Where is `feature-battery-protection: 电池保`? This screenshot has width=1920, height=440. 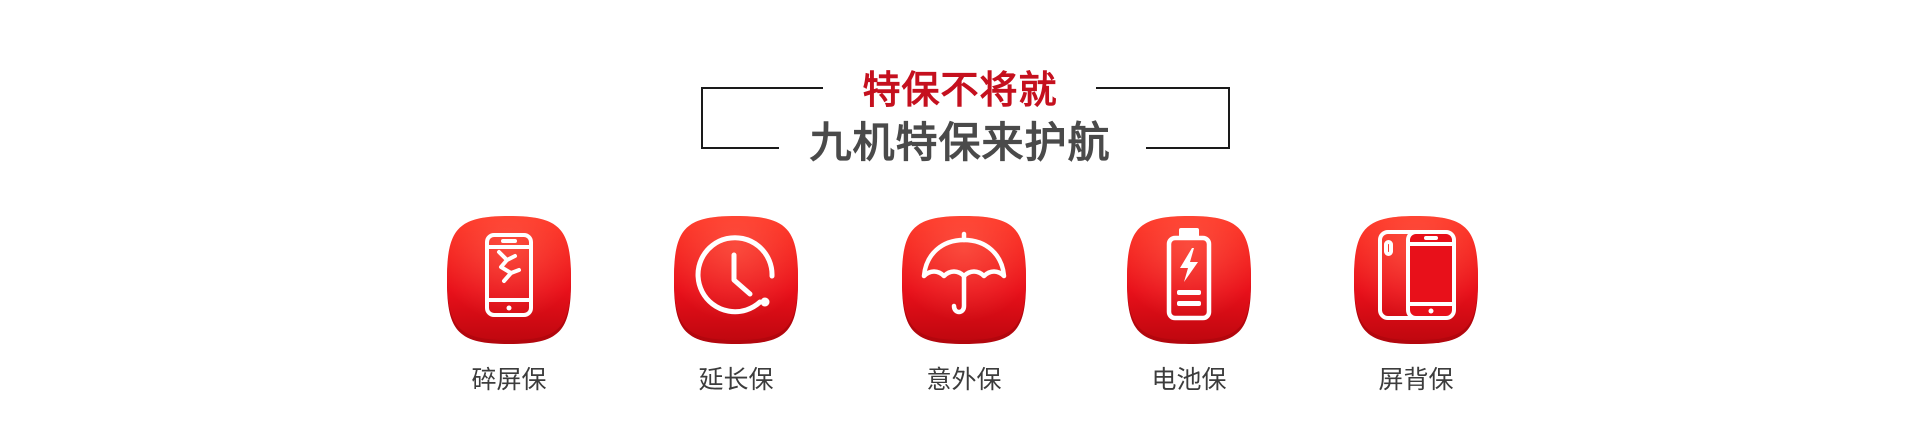
feature-battery-protection: 电池保 is located at coordinates (1189, 310).